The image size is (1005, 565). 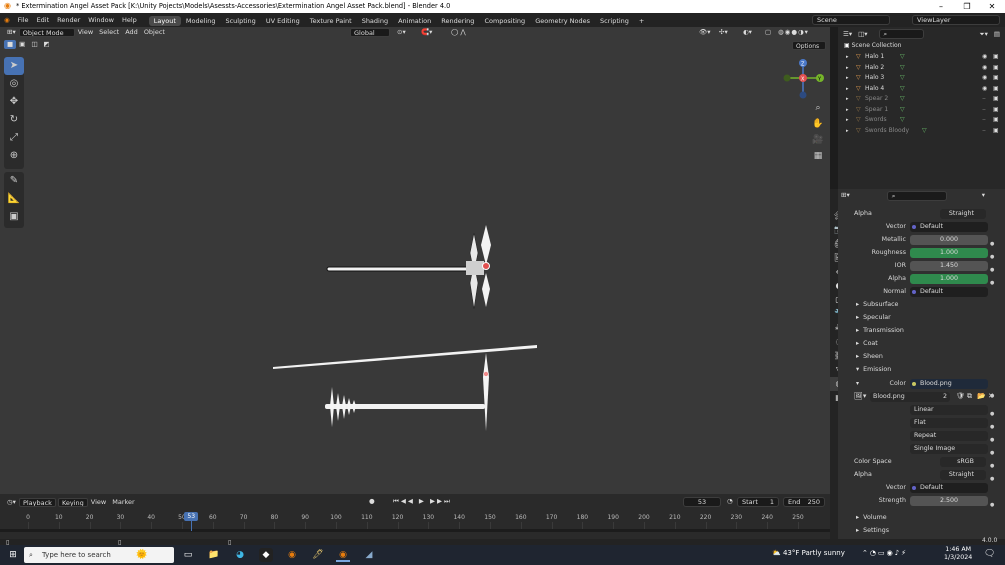 What do you see at coordinates (818, 124) in the screenshot?
I see `pan-hand-icon: ✋` at bounding box center [818, 124].